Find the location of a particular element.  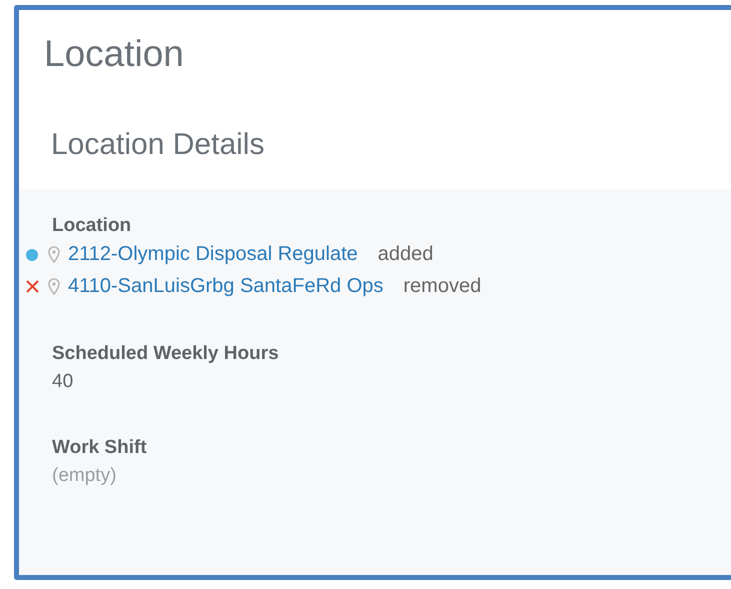

location-link: 2112-Olympic Disposal Regulate is located at coordinates (213, 254).